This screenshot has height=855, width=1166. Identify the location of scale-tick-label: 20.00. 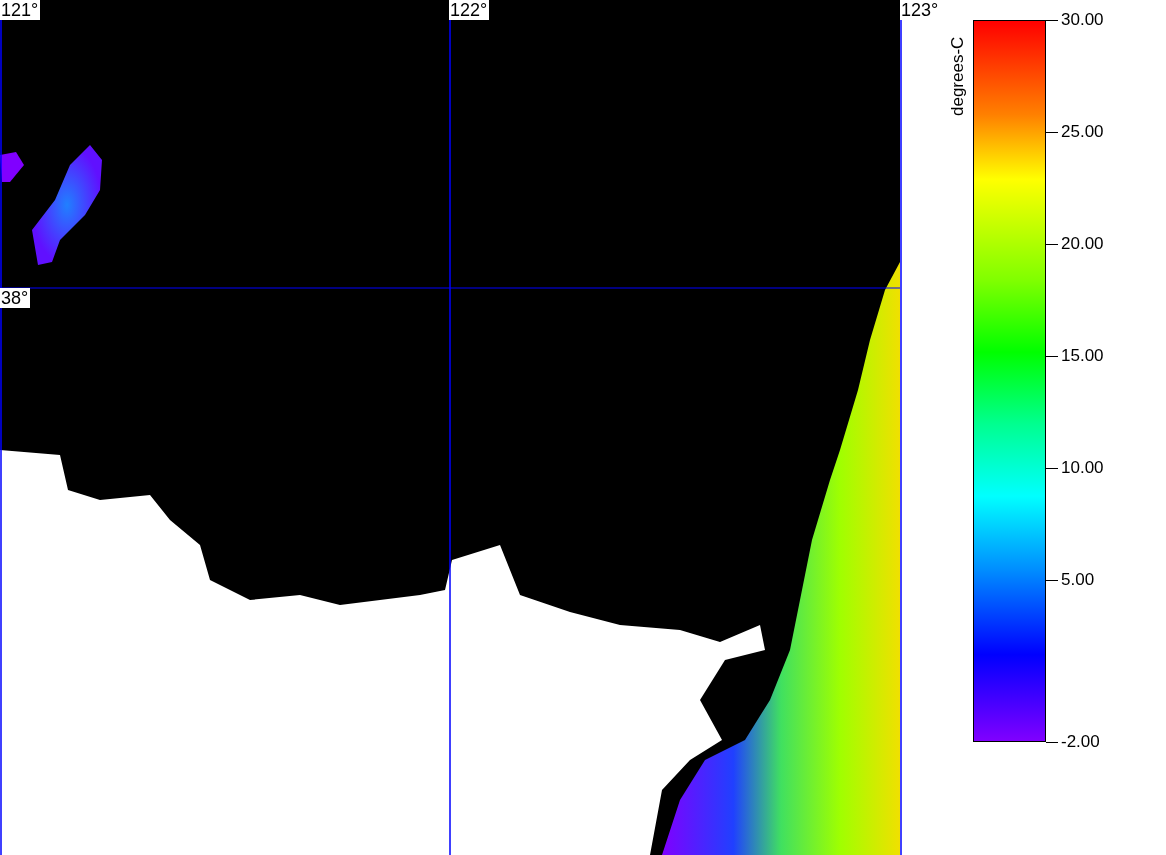
(1082, 244).